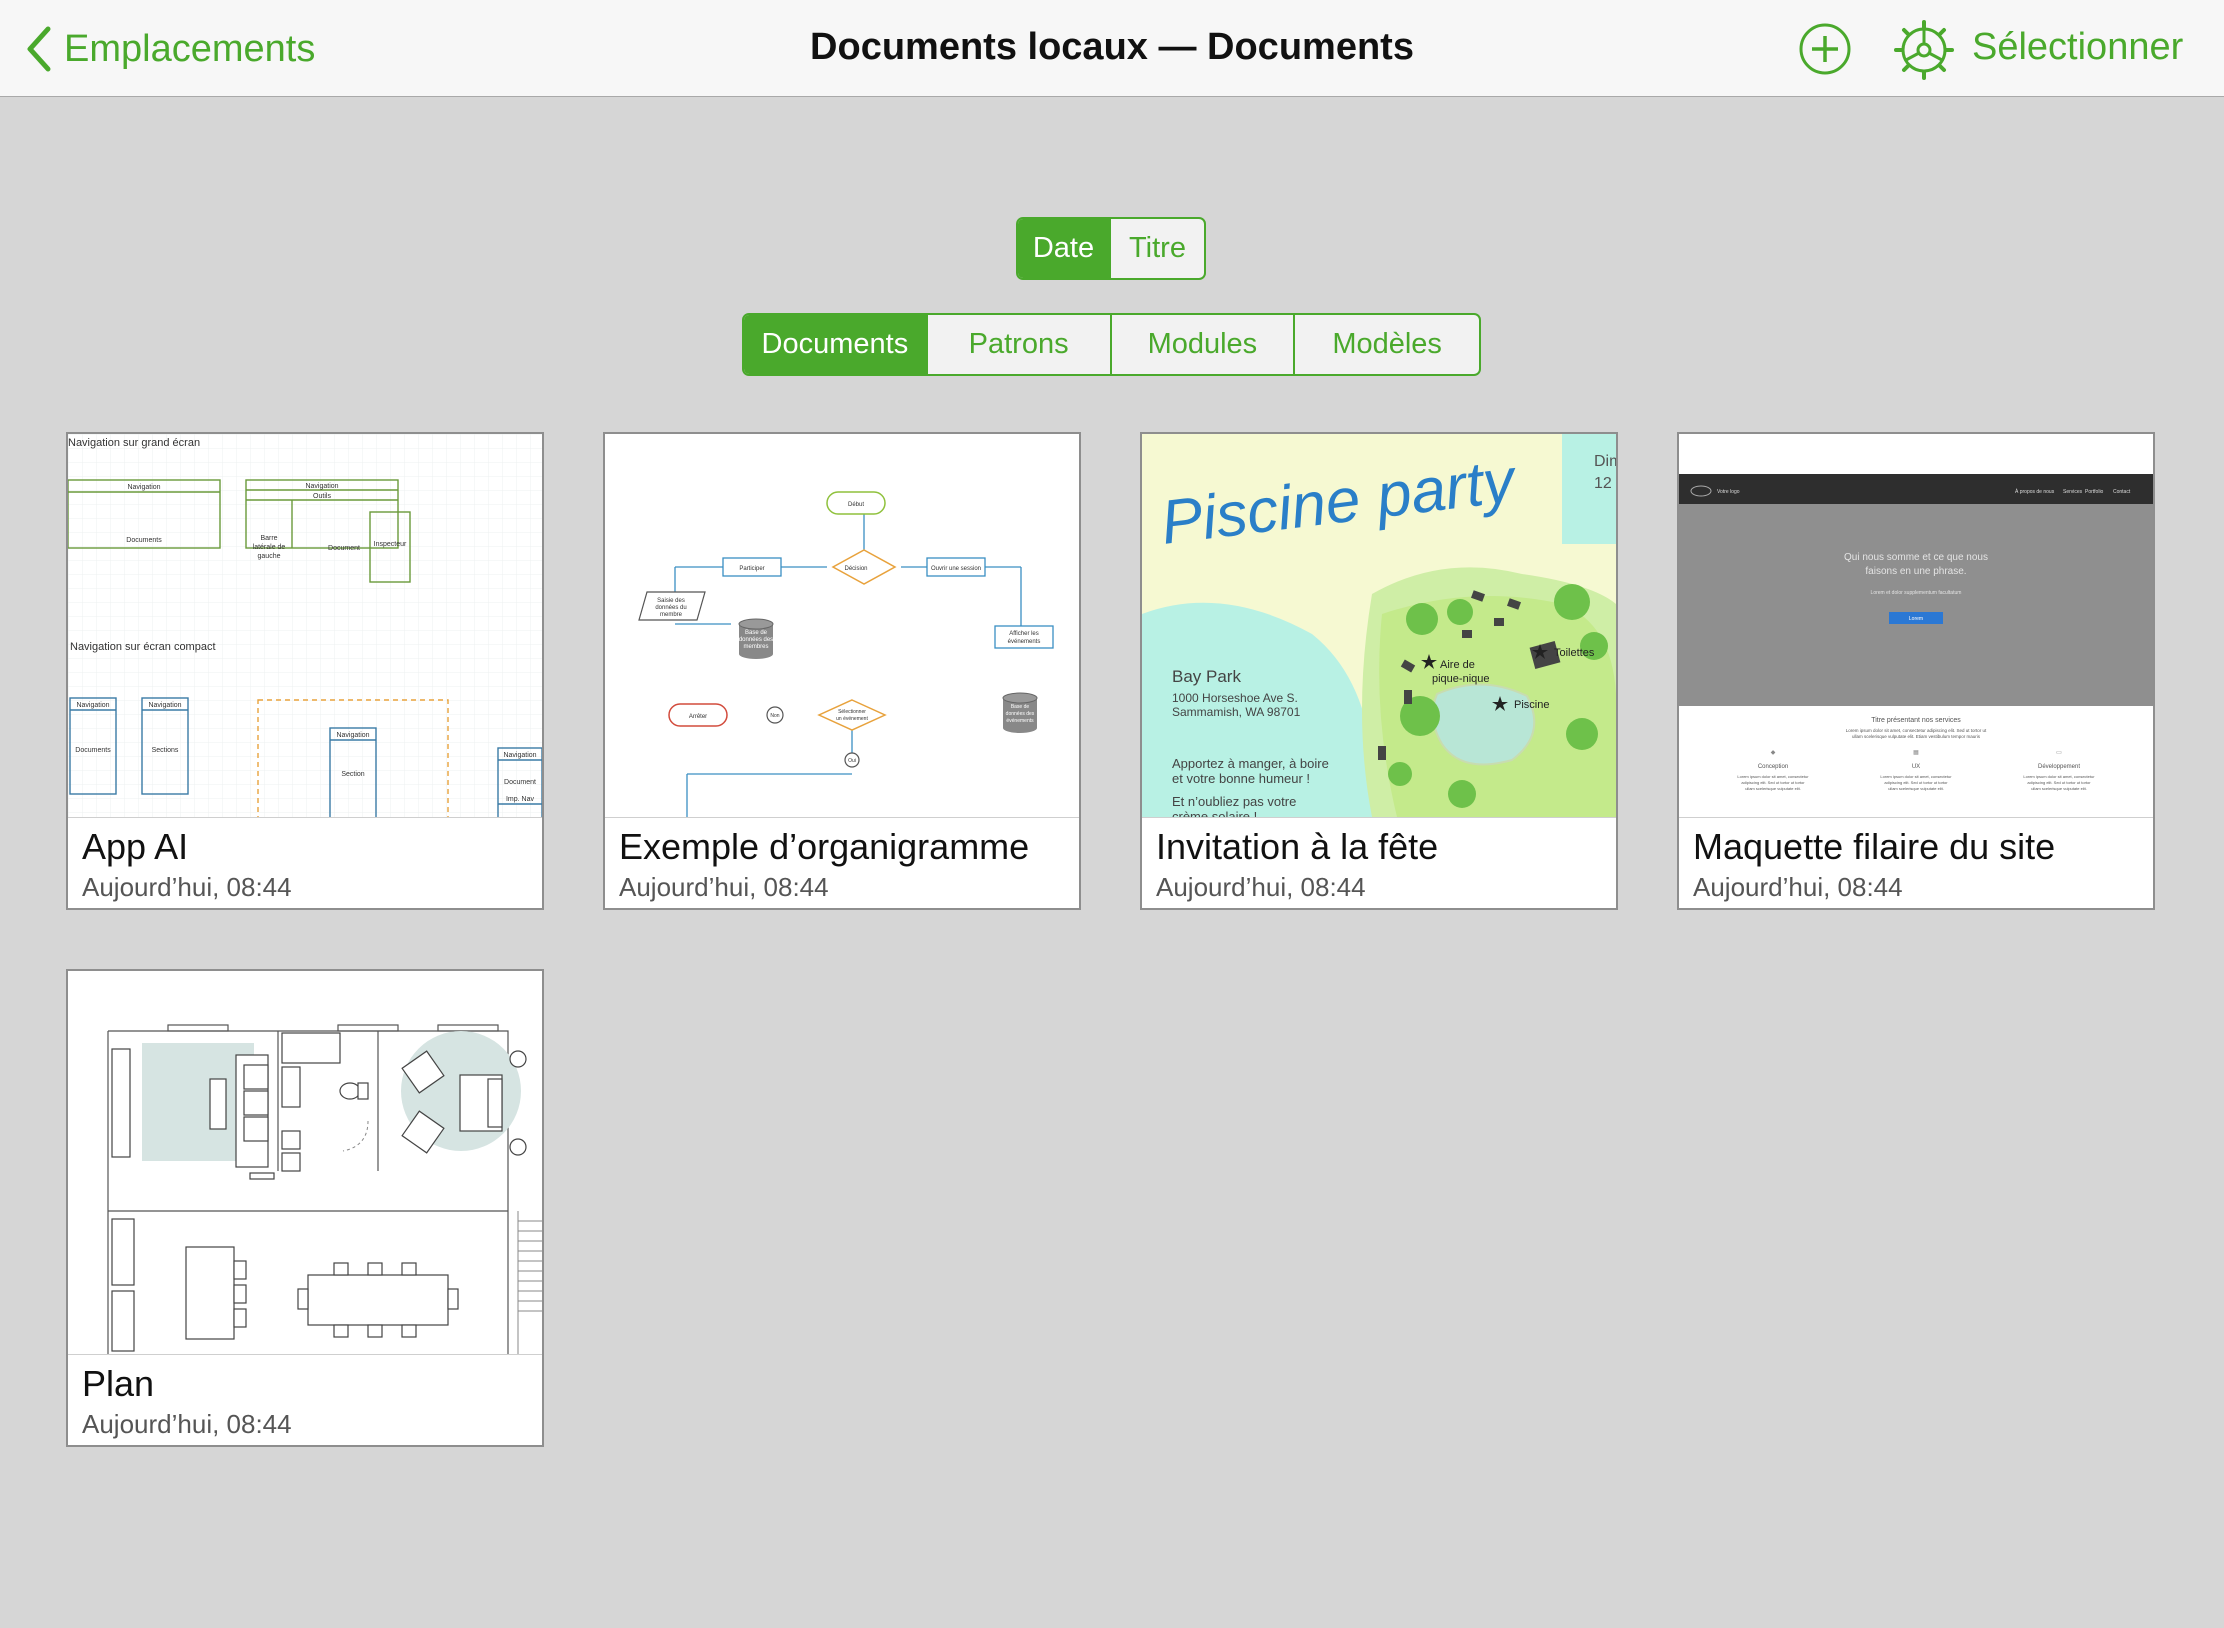 The height and width of the screenshot is (1628, 2224). I want to click on sort-option-date: Date, so click(1064, 248).